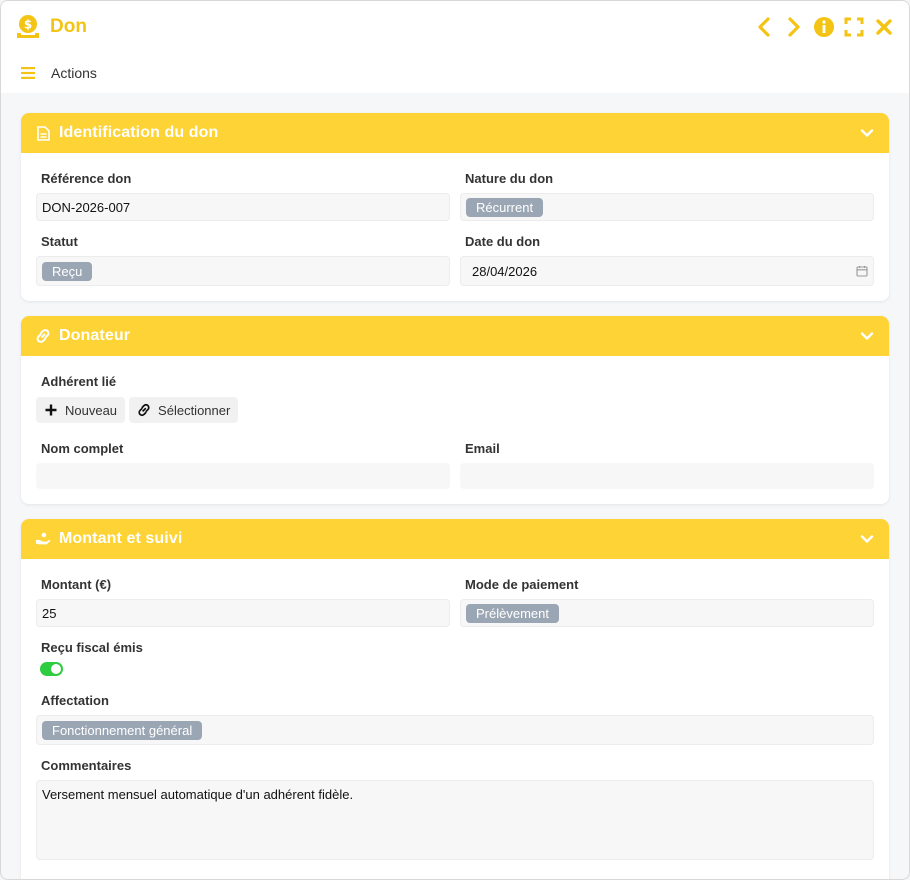 This screenshot has height=880, width=910. I want to click on reference-label: Référence don, so click(86, 178).